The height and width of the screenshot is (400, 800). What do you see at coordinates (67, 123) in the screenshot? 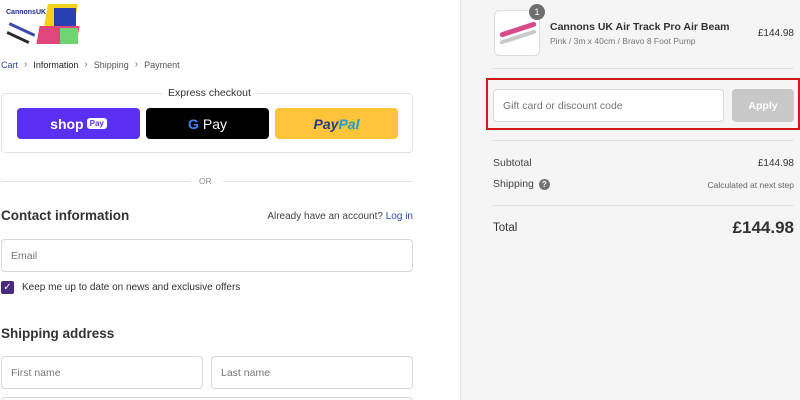
I see `shop-pay-logo: shop` at bounding box center [67, 123].